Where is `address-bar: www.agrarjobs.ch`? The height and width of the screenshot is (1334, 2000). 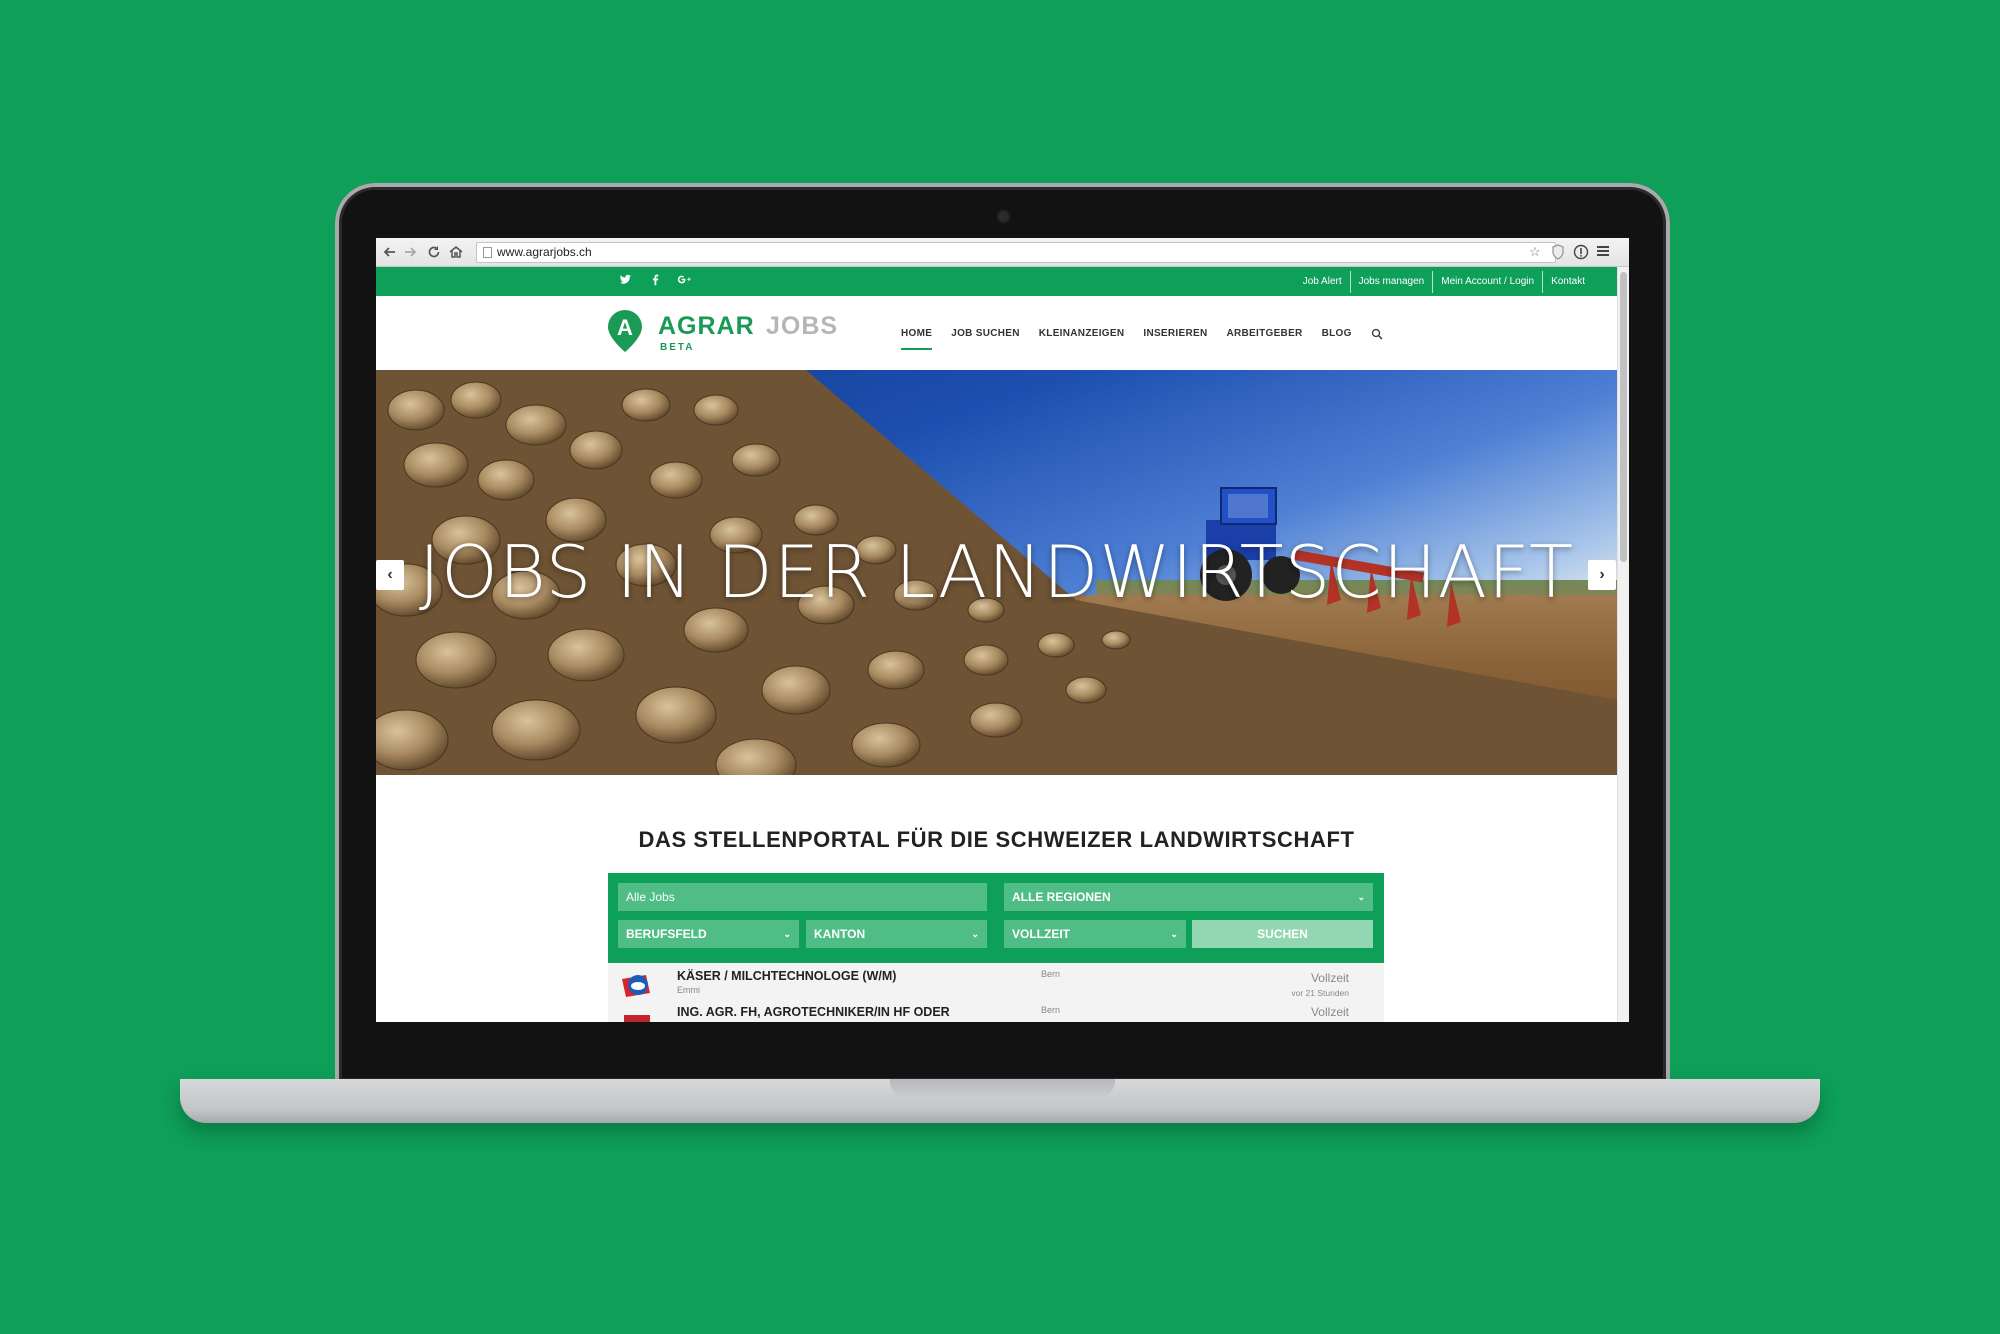
address-bar: www.agrarjobs.ch is located at coordinates (1016, 252).